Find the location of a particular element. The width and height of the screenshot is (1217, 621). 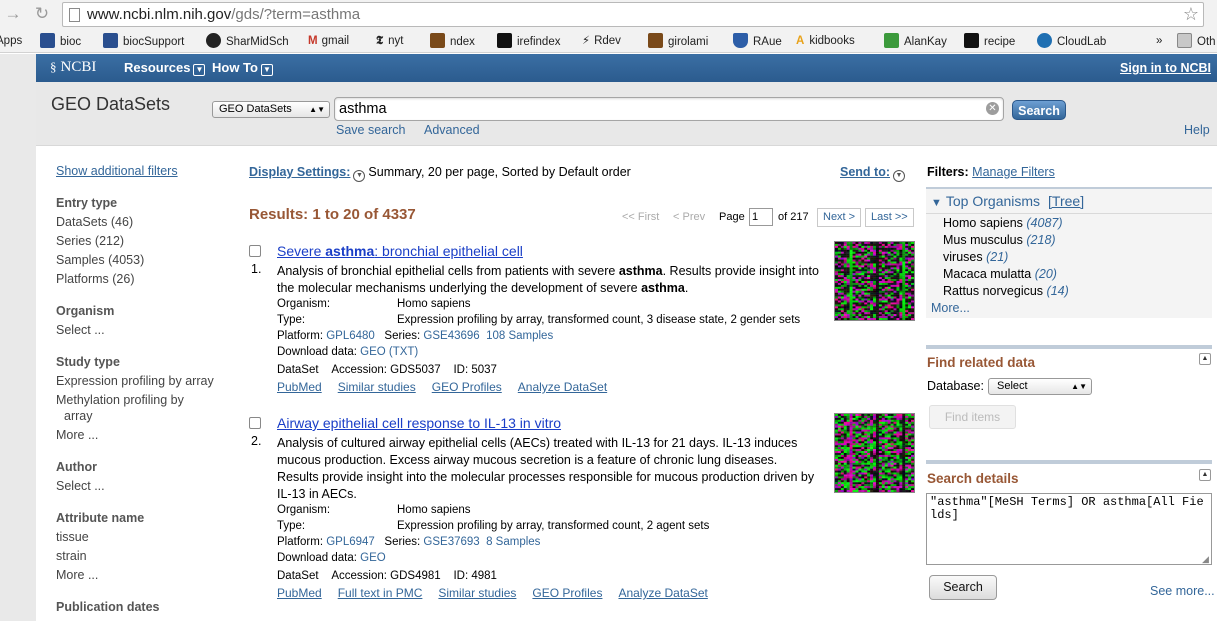

display-settings-link: Display Settings: is located at coordinates (299, 172).